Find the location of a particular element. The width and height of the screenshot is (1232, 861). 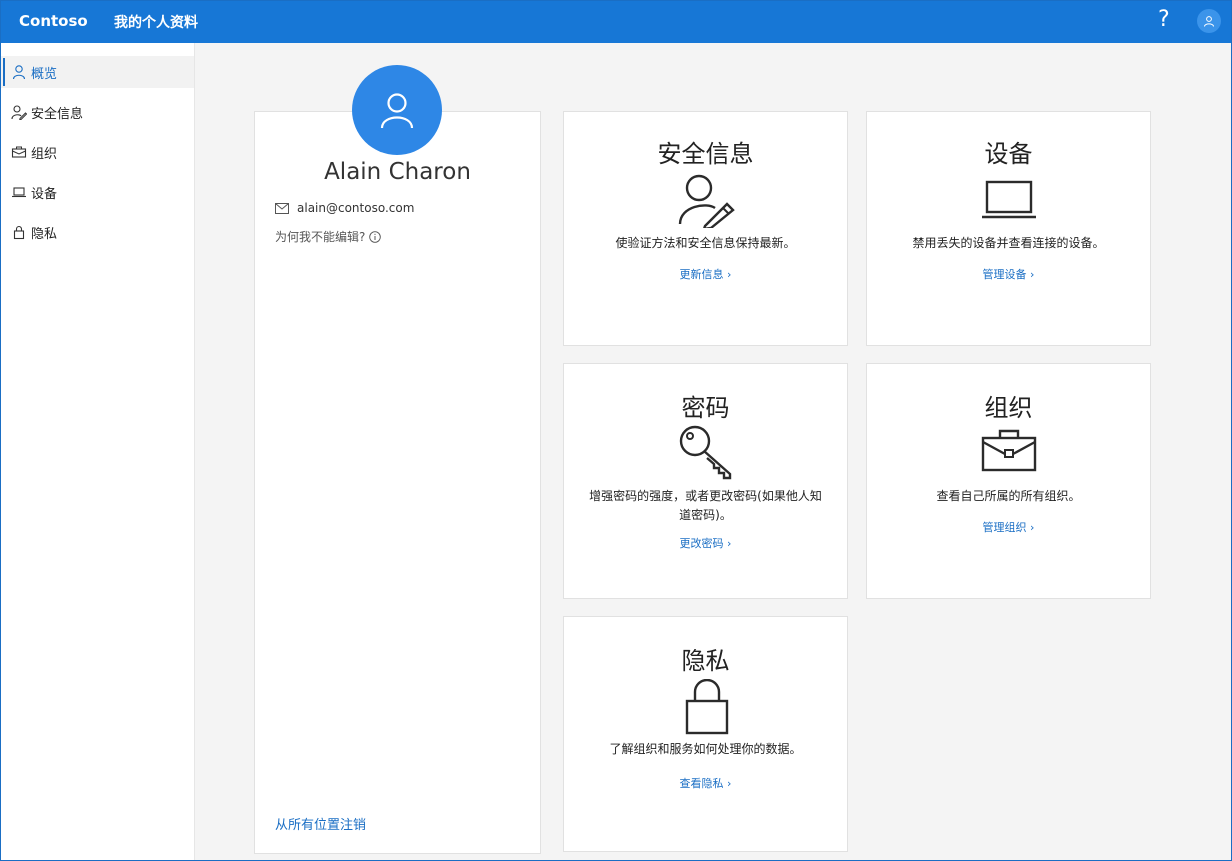

sidebar: 概览 安全信息 组织 设备 隐私 is located at coordinates (98, 451).